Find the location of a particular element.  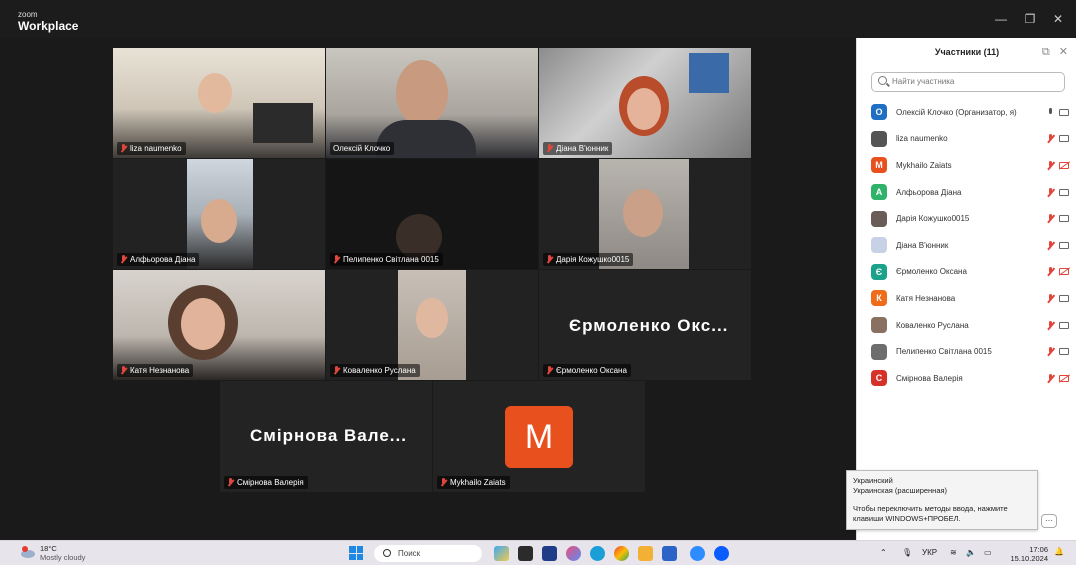

zoom-workplace-icon is located at coordinates (721, 553).